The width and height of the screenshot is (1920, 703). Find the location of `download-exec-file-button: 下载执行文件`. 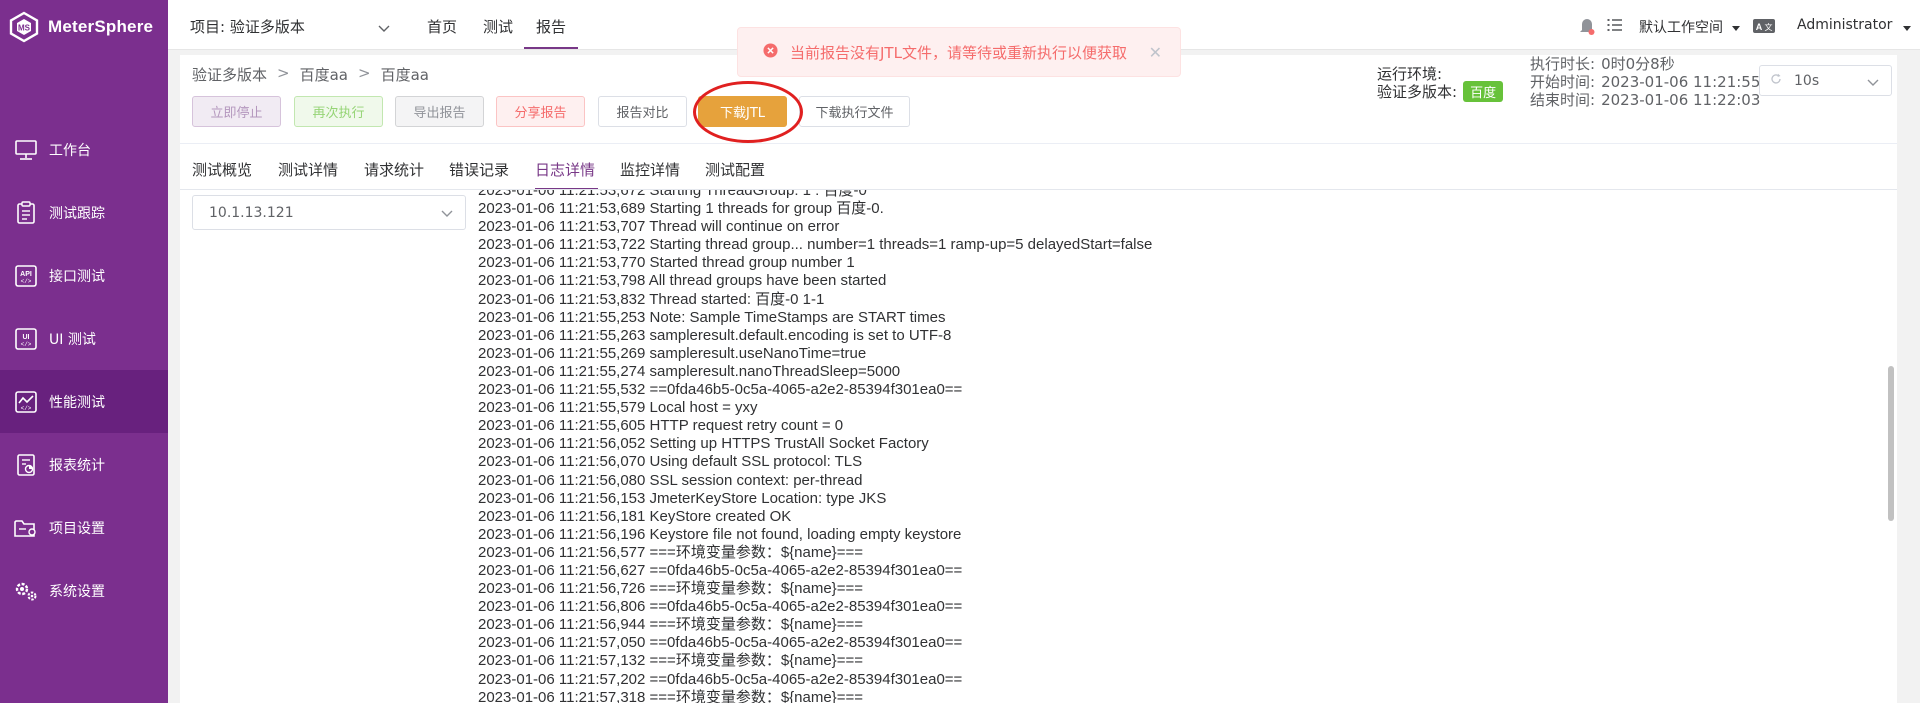

download-exec-file-button: 下载执行文件 is located at coordinates (854, 111).